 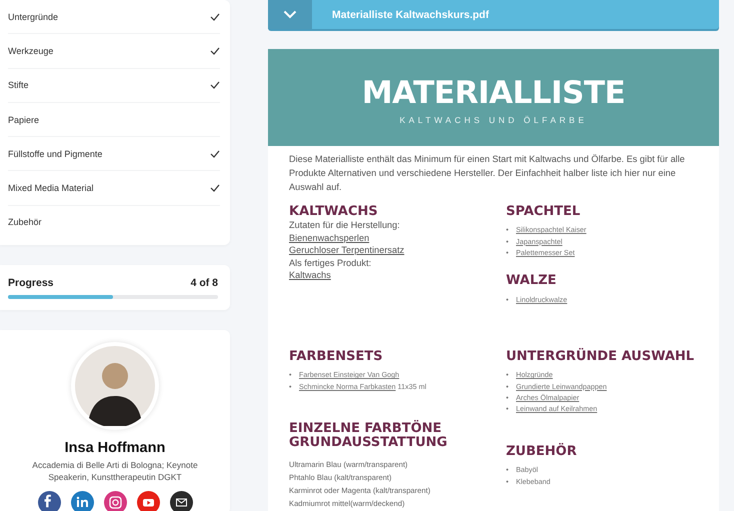 What do you see at coordinates (114, 85) in the screenshot?
I see `lesson-item: Stifte` at bounding box center [114, 85].